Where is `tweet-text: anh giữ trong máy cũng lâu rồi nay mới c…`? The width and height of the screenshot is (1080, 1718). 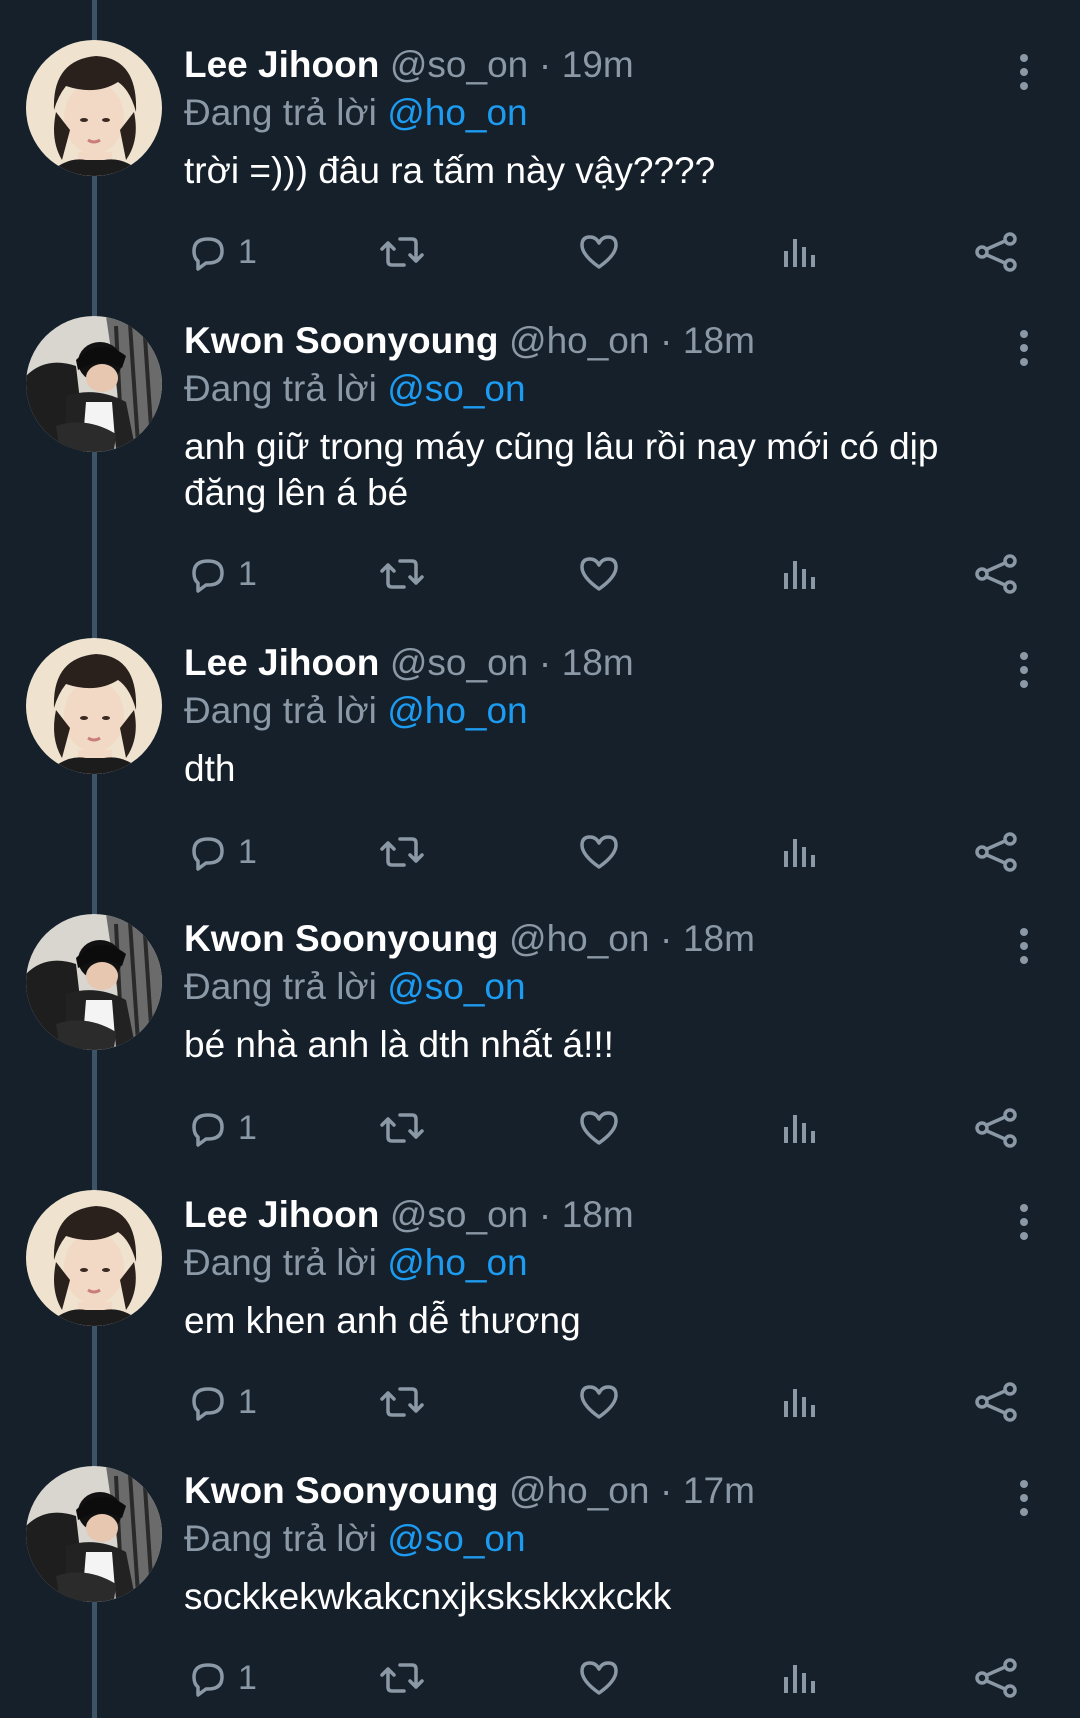 tweet-text: anh giữ trong máy cũng lâu rồi nay mới c… is located at coordinates (561, 469).